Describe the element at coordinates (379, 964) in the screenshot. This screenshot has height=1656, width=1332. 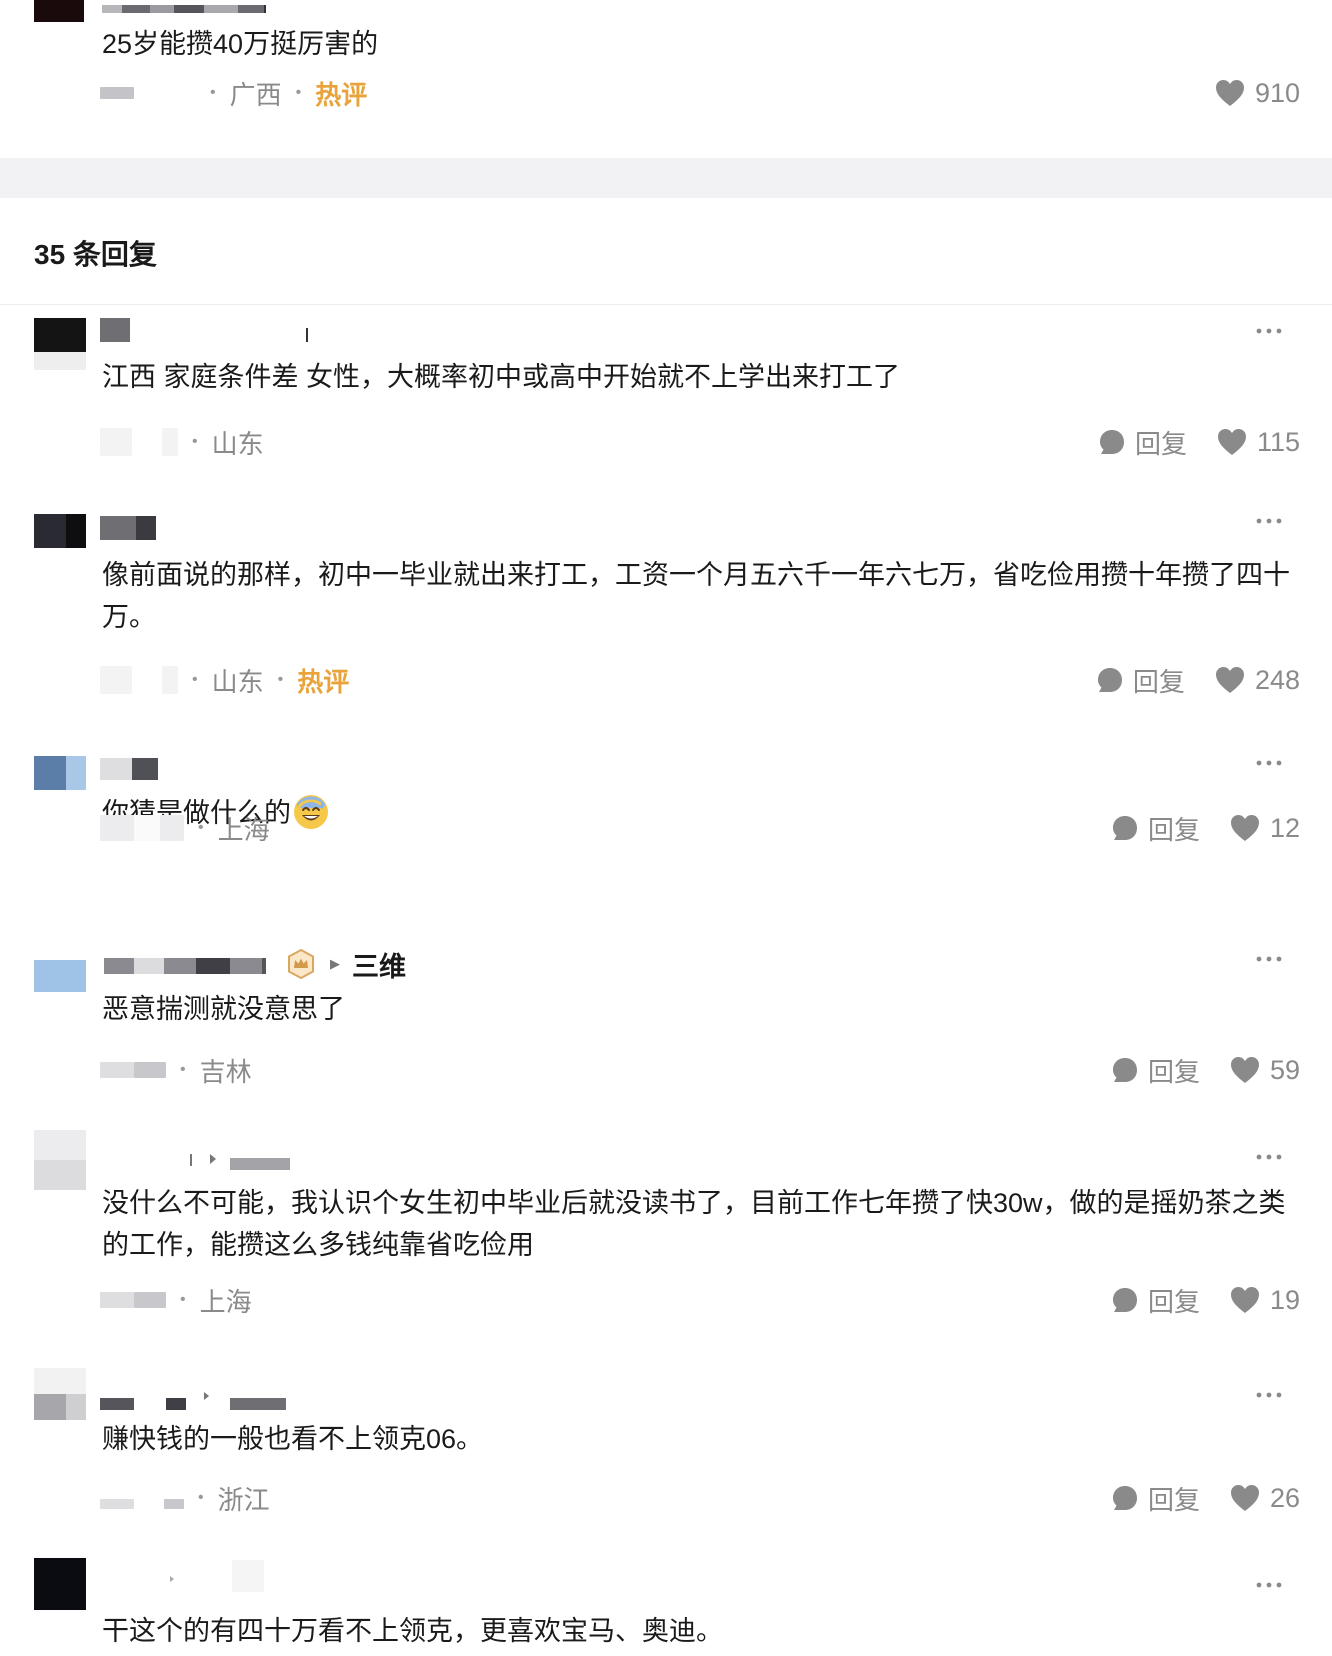
I see `reply-target-name: 三维` at that location.